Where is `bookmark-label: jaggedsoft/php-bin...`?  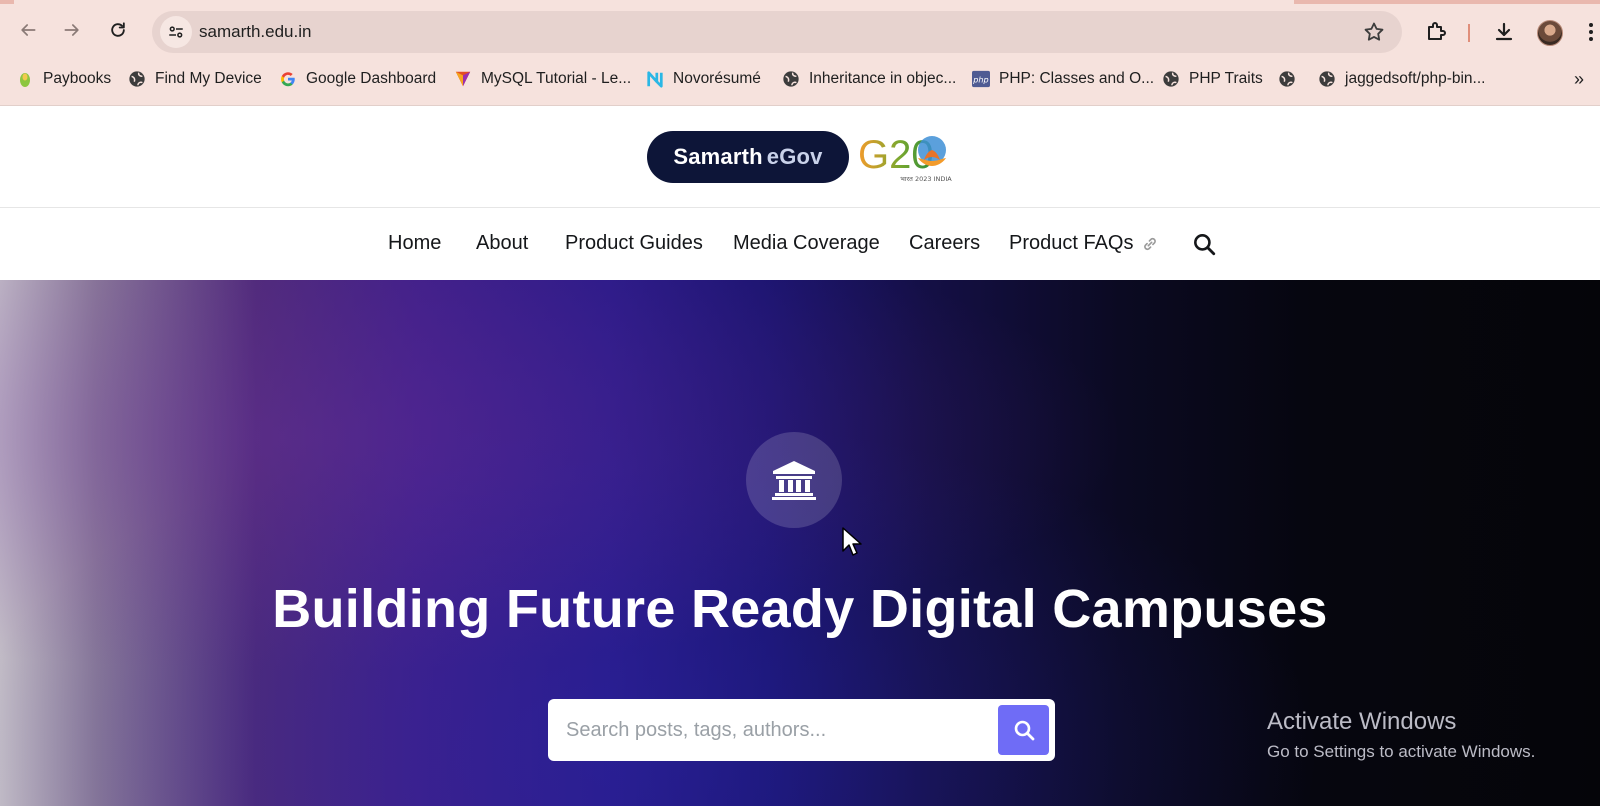 bookmark-label: jaggedsoft/php-bin... is located at coordinates (1415, 78).